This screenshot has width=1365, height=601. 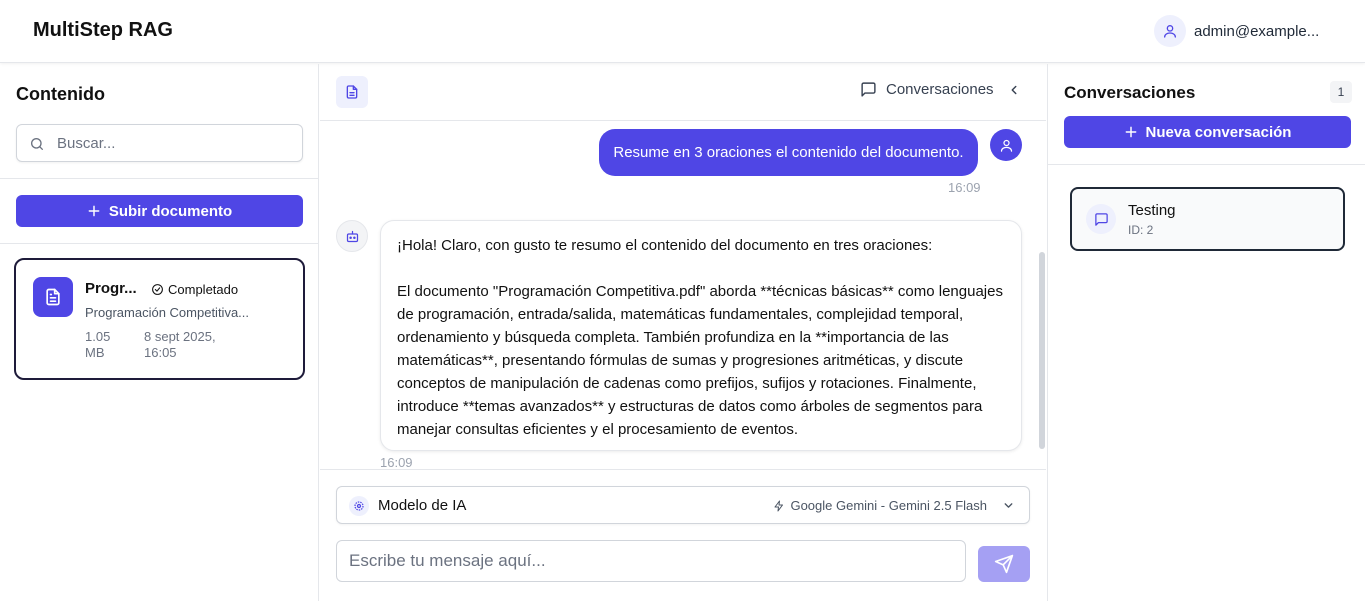 I want to click on send-button, so click(x=1004, y=564).